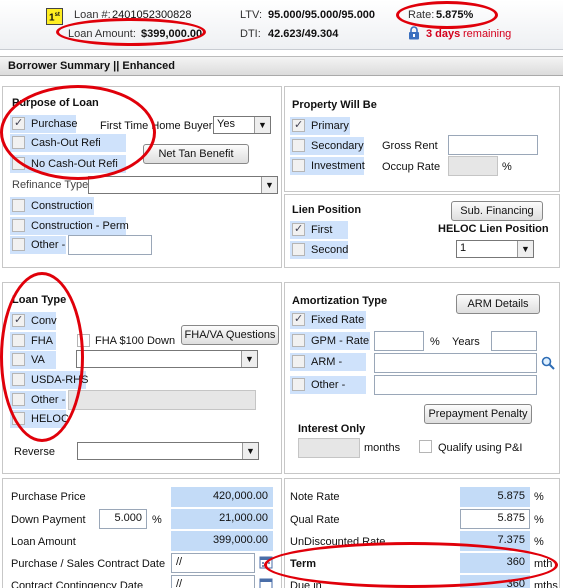  What do you see at coordinates (322, 230) in the screenshot?
I see `first-lien-label: First` at bounding box center [322, 230].